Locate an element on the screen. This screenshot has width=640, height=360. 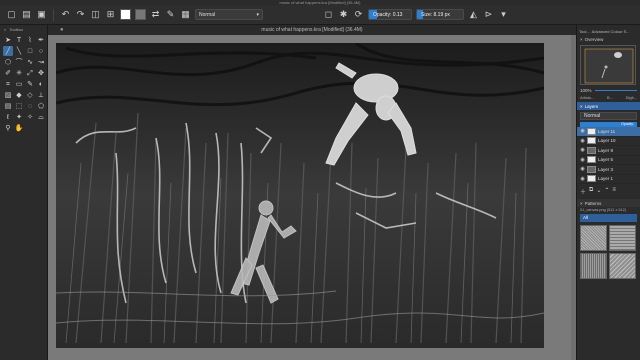
brush-editor-icon: ▦ is located at coordinates (185, 14).